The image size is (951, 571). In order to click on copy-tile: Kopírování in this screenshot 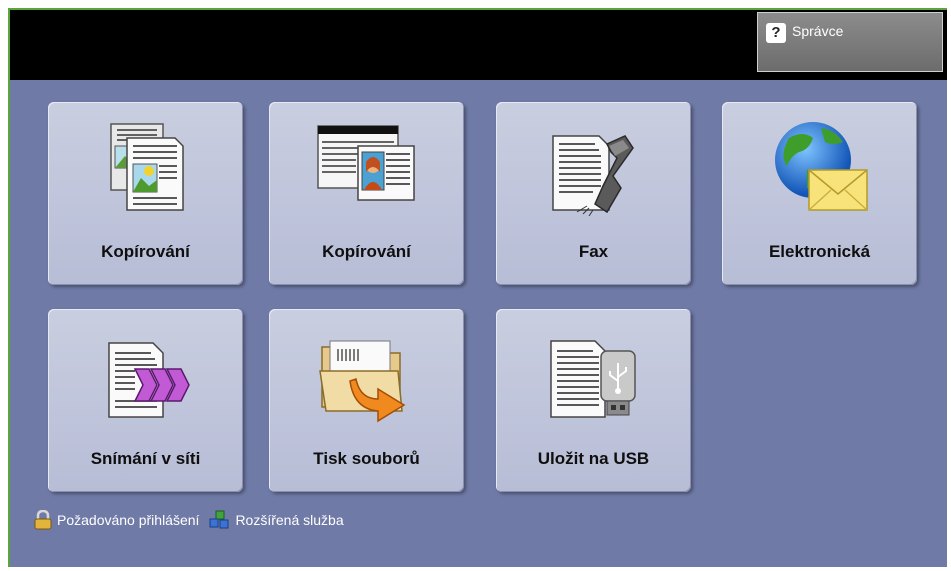, I will do `click(145, 193)`.